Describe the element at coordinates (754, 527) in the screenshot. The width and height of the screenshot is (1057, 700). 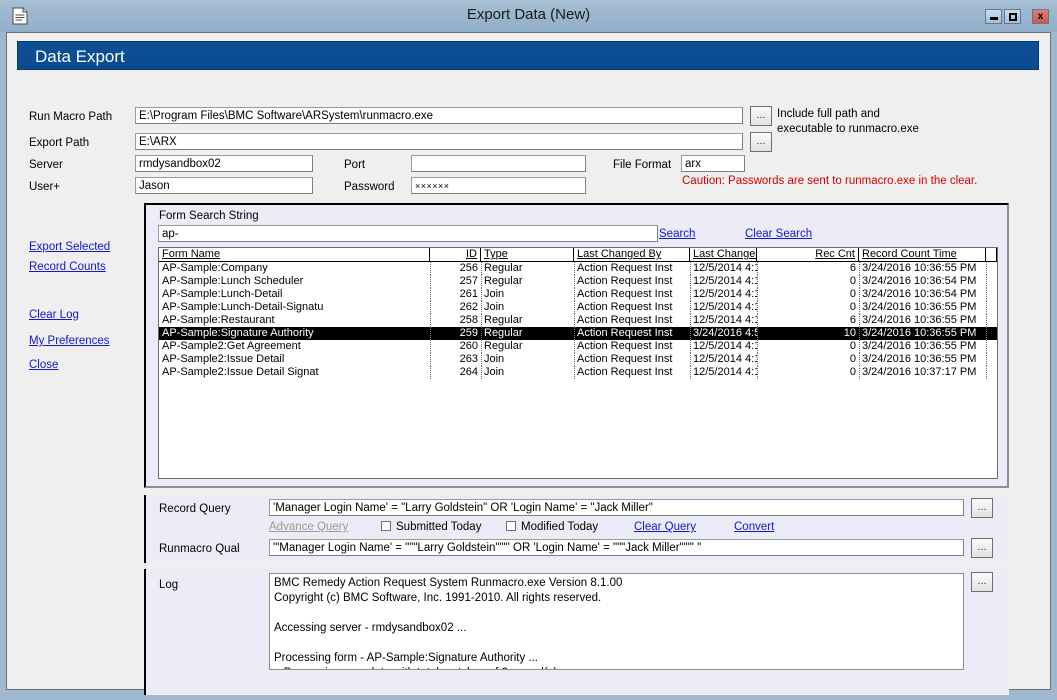
I see `convert-link: Convert` at that location.